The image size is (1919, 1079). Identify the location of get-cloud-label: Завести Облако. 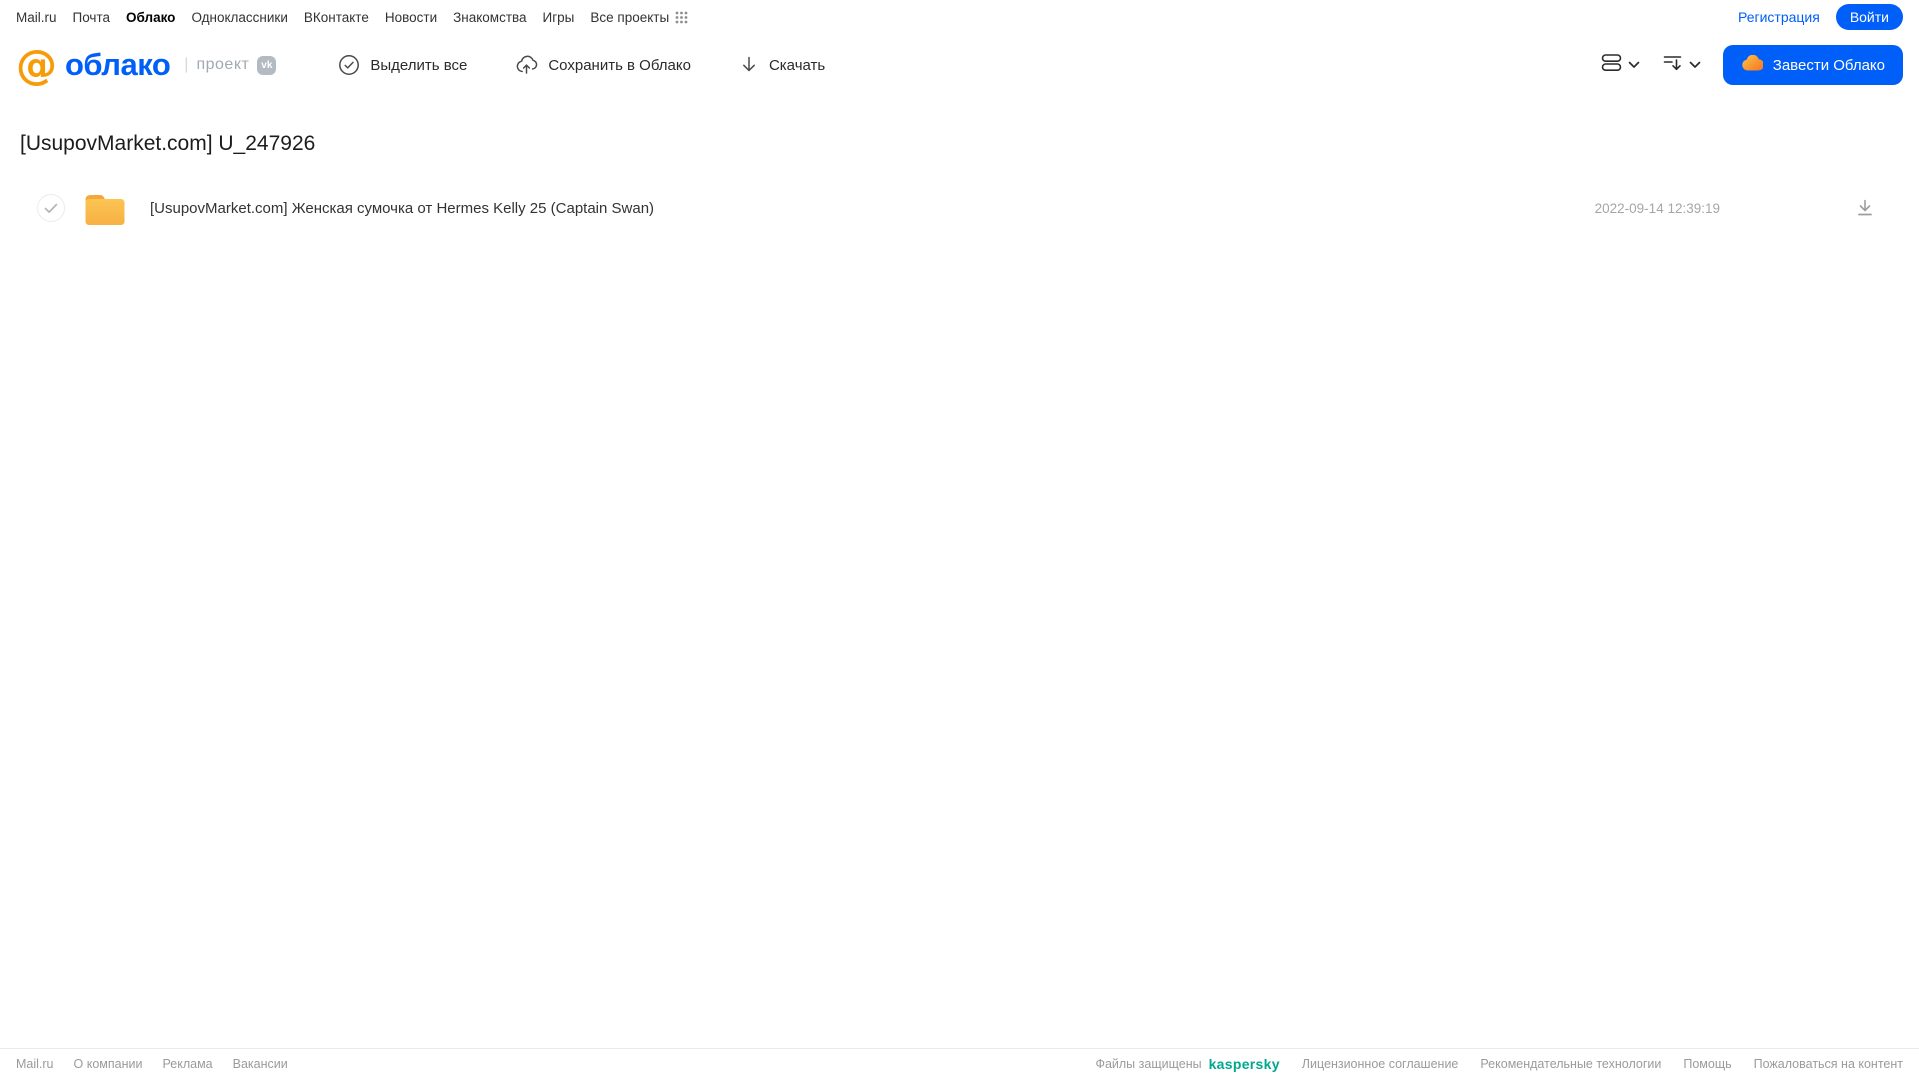
(1828, 65).